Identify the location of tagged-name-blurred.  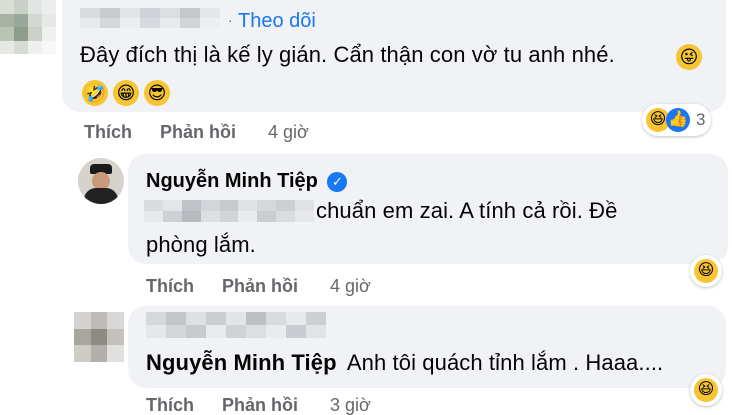
(229, 211).